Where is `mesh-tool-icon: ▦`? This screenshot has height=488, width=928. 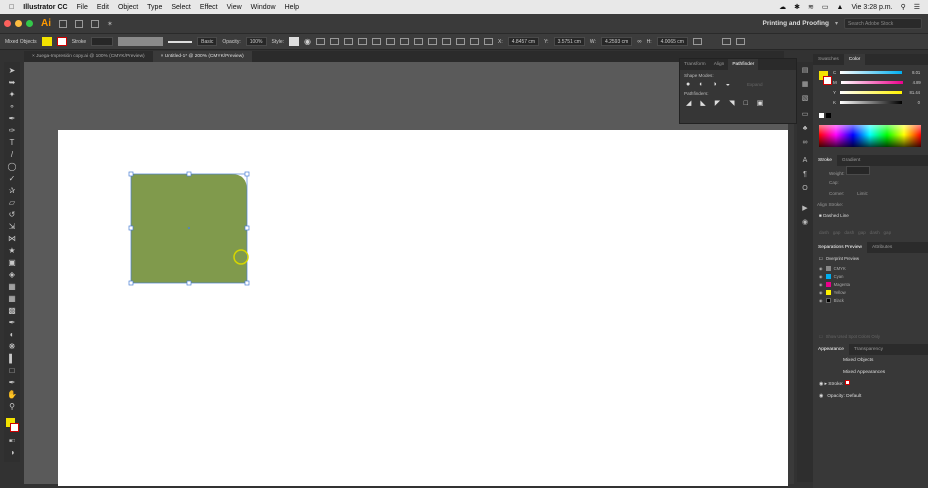 mesh-tool-icon: ▦ is located at coordinates (12, 299).